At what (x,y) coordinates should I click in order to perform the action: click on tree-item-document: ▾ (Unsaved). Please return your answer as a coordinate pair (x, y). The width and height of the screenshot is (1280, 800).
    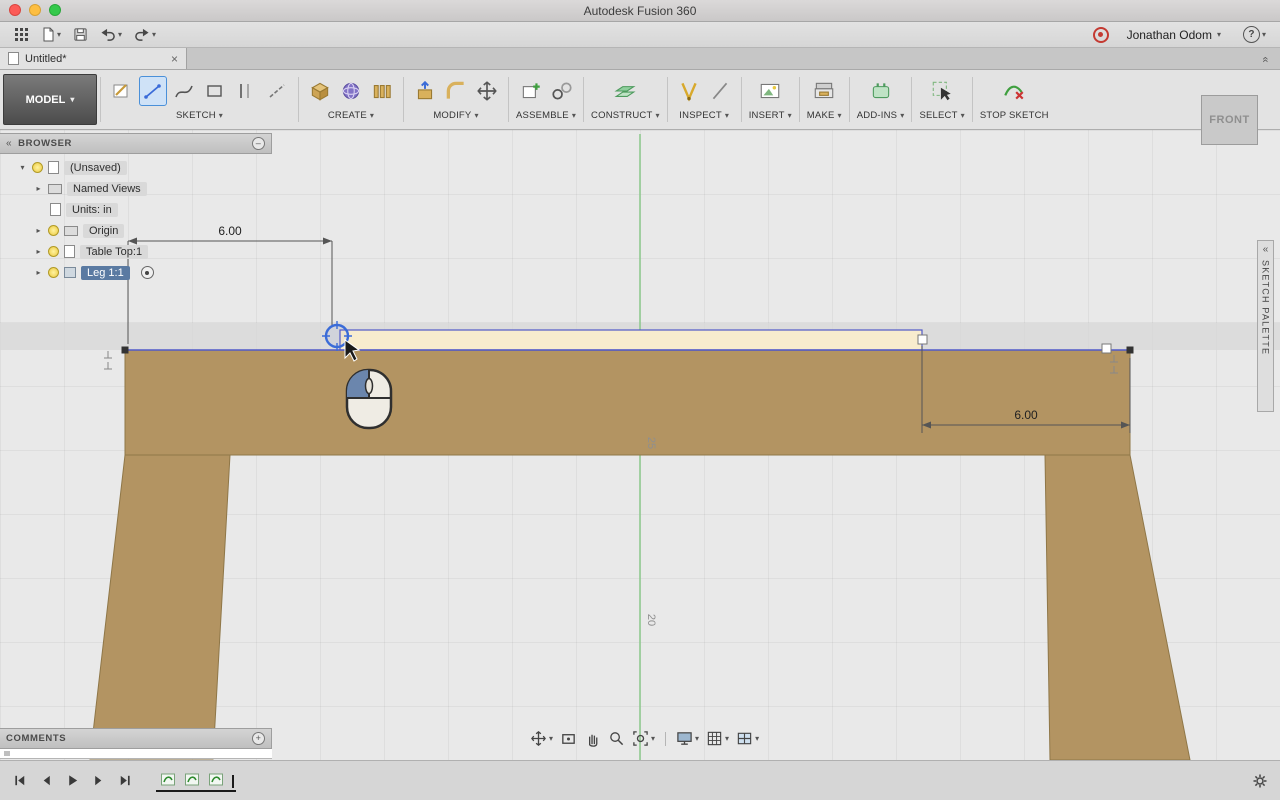
    Looking at the image, I should click on (136, 167).